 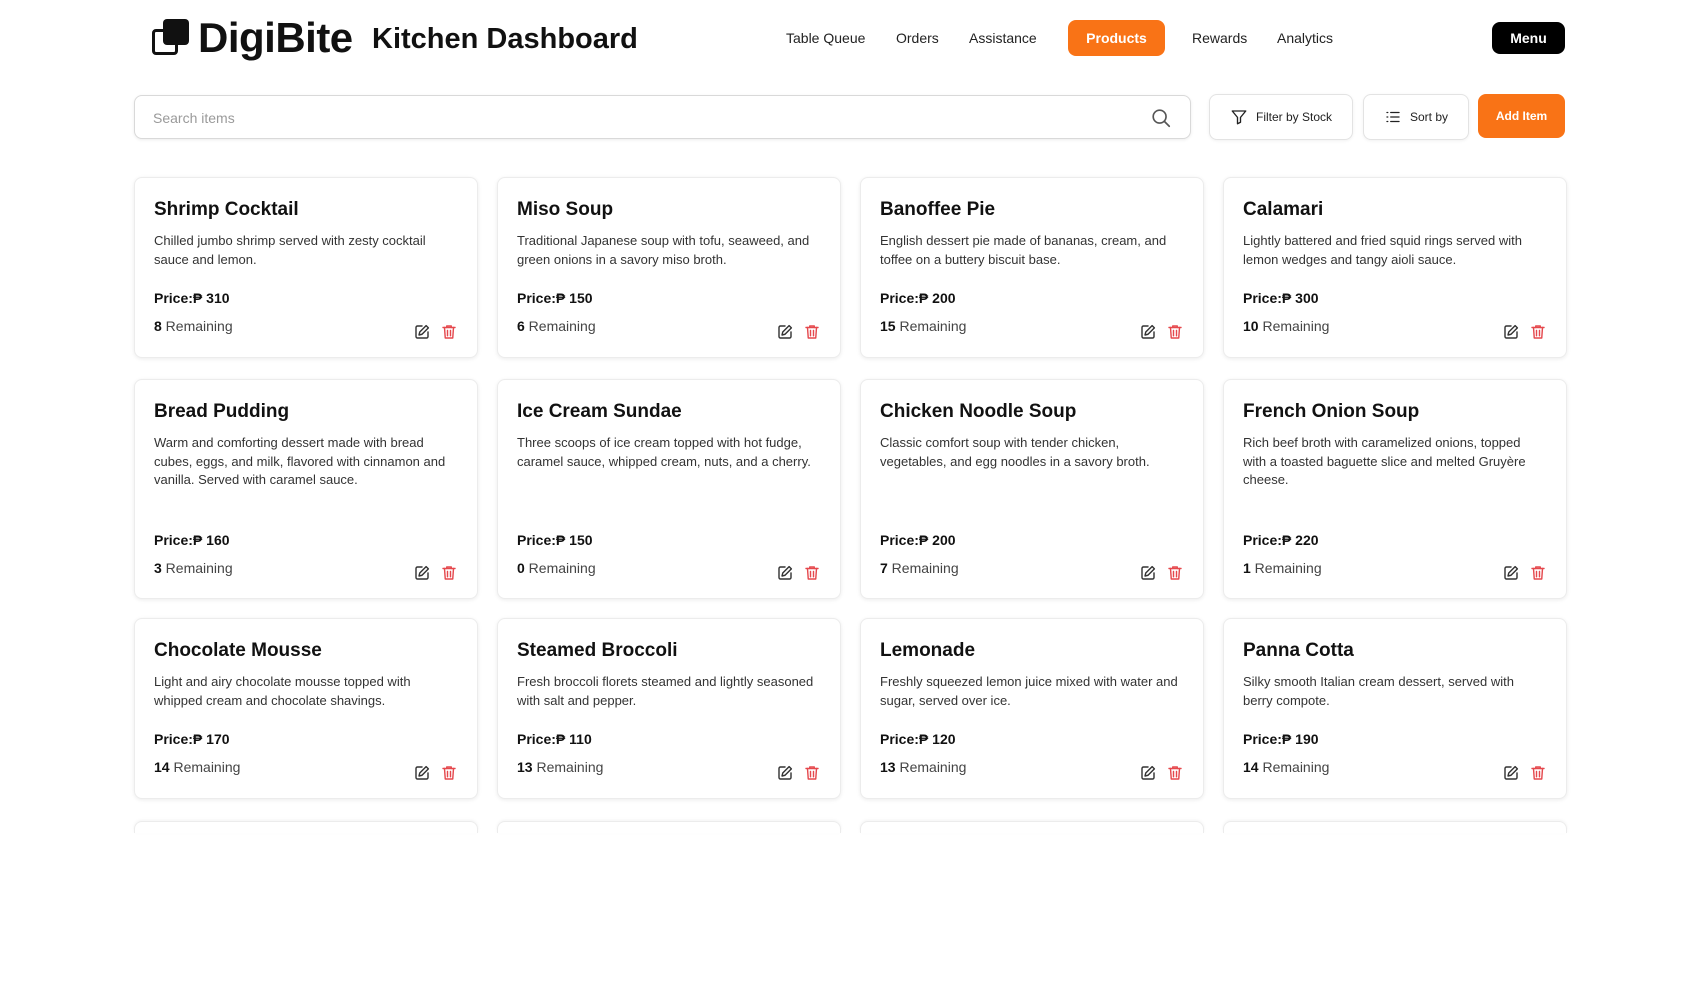 I want to click on price-value: 310, so click(x=216, y=298).